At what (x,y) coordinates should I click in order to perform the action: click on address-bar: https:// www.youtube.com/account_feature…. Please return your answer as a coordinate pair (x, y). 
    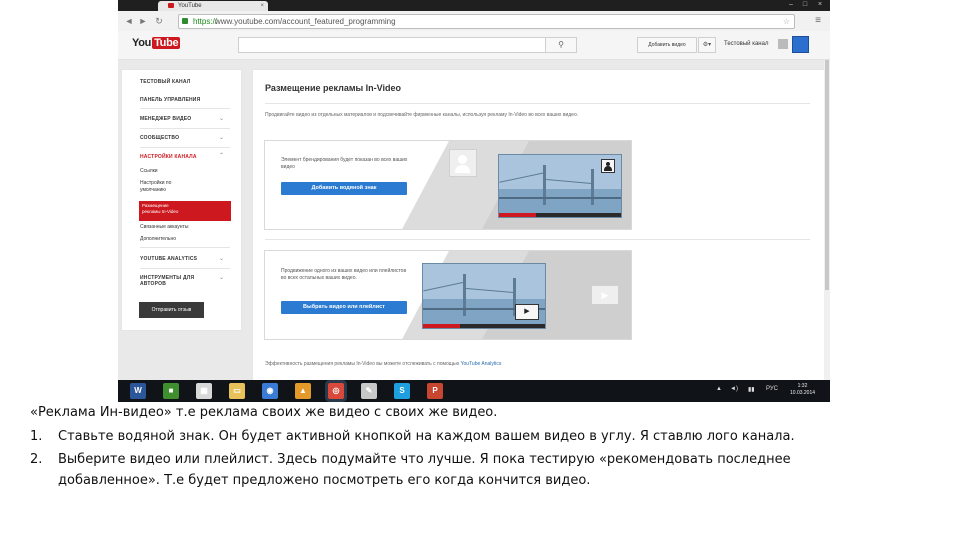
    Looking at the image, I should click on (486, 21).